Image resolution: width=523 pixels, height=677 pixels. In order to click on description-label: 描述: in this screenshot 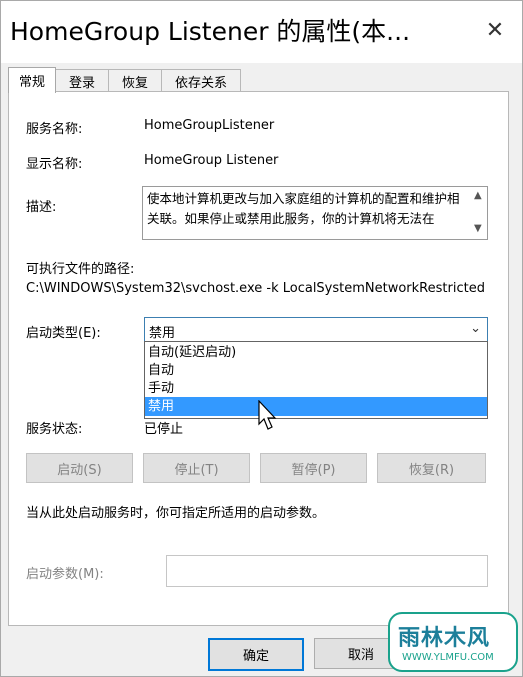, I will do `click(41, 207)`.